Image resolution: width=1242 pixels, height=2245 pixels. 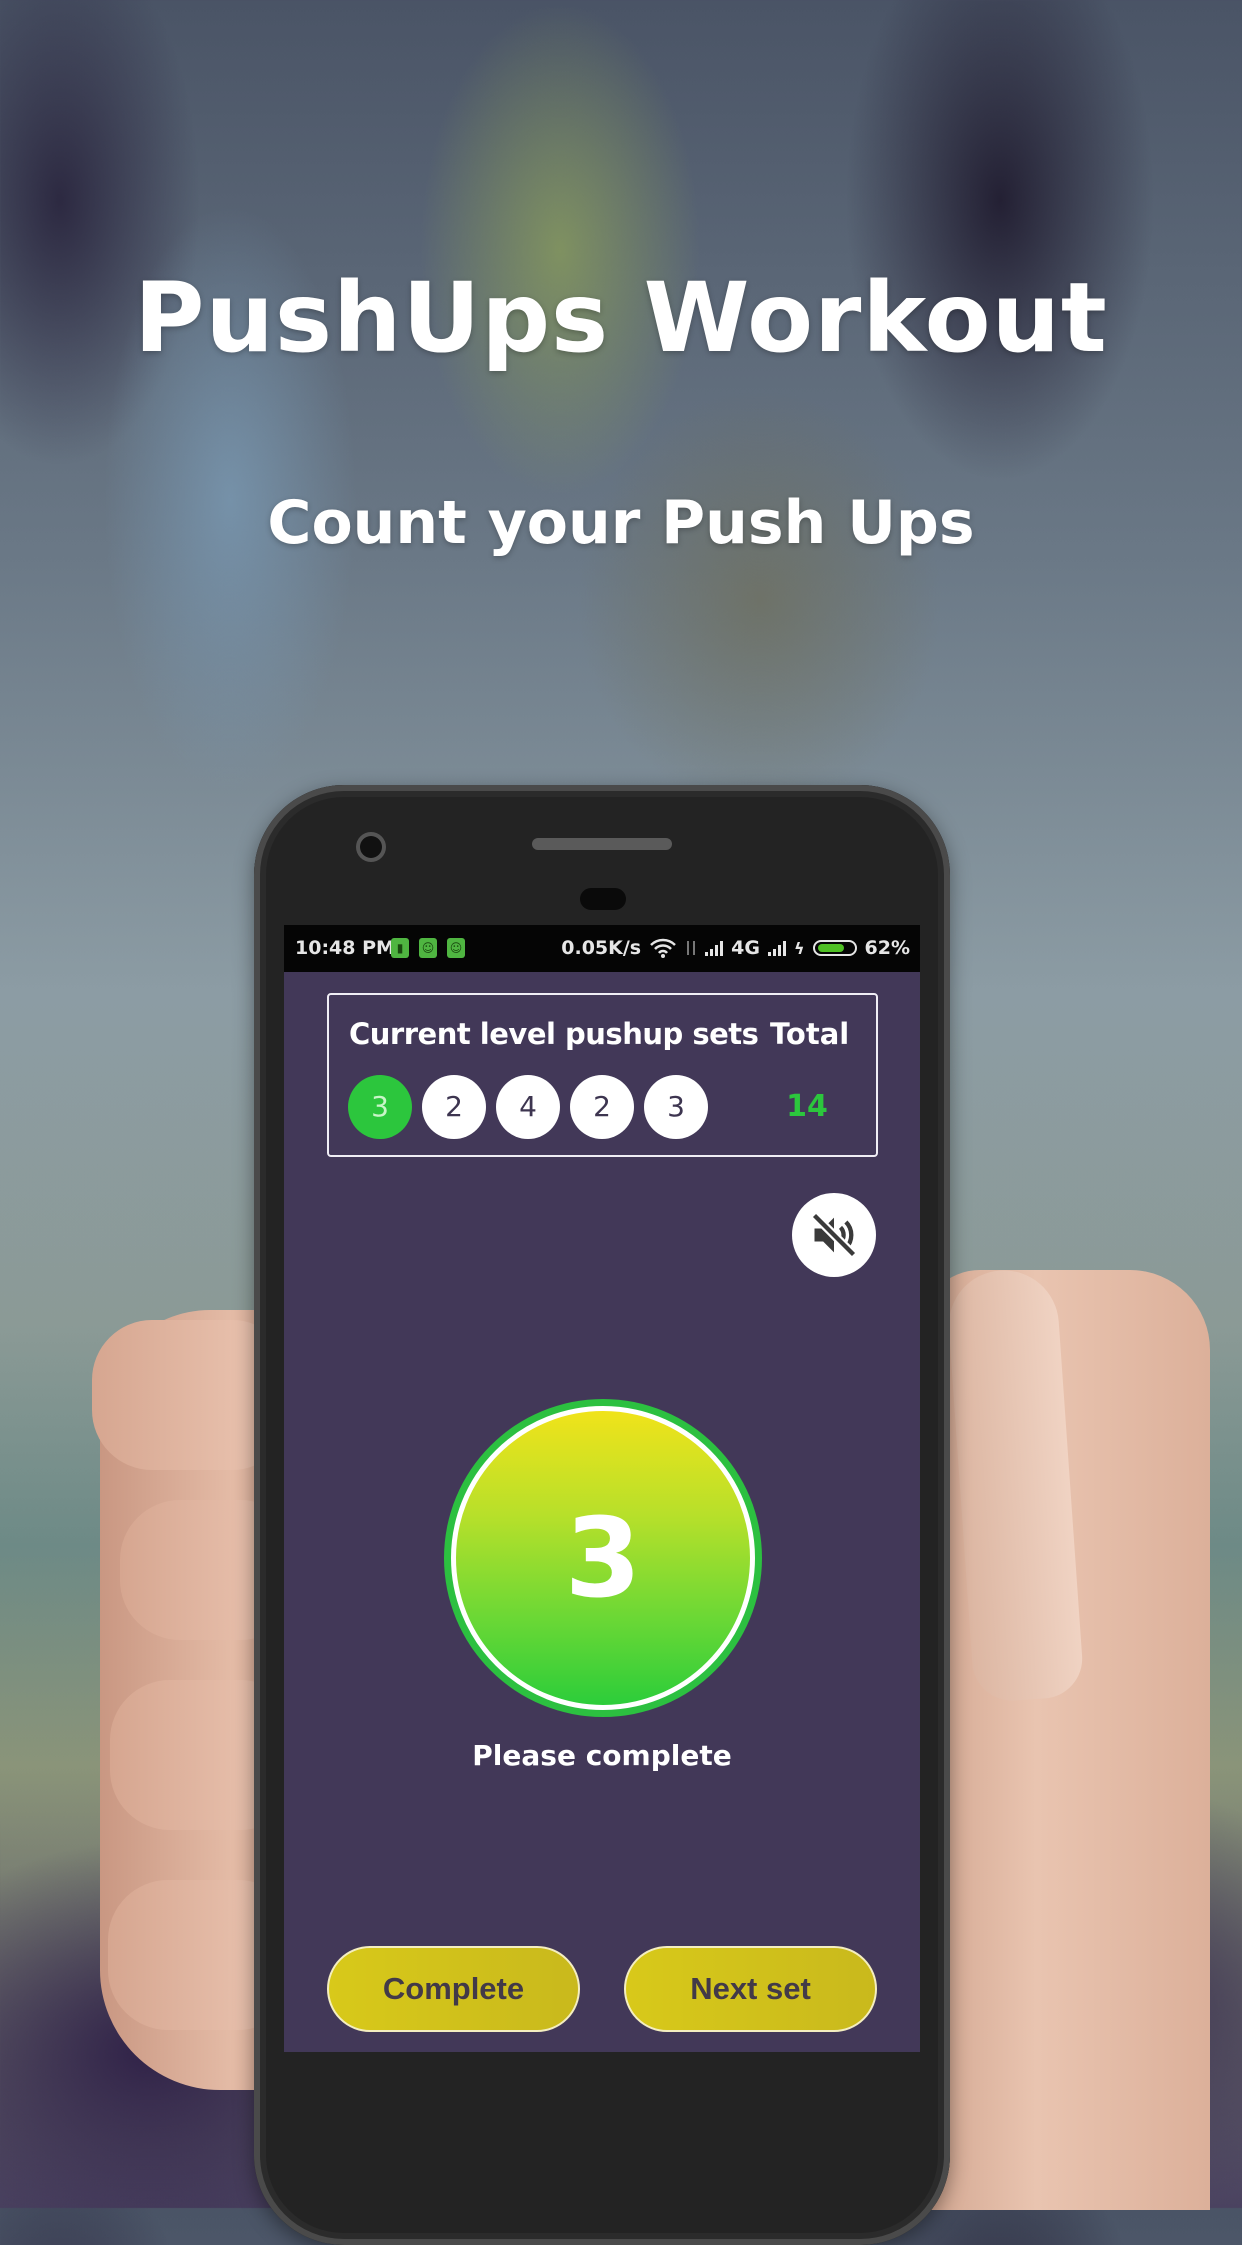 I want to click on set-badge-2: 2, so click(x=454, y=1107).